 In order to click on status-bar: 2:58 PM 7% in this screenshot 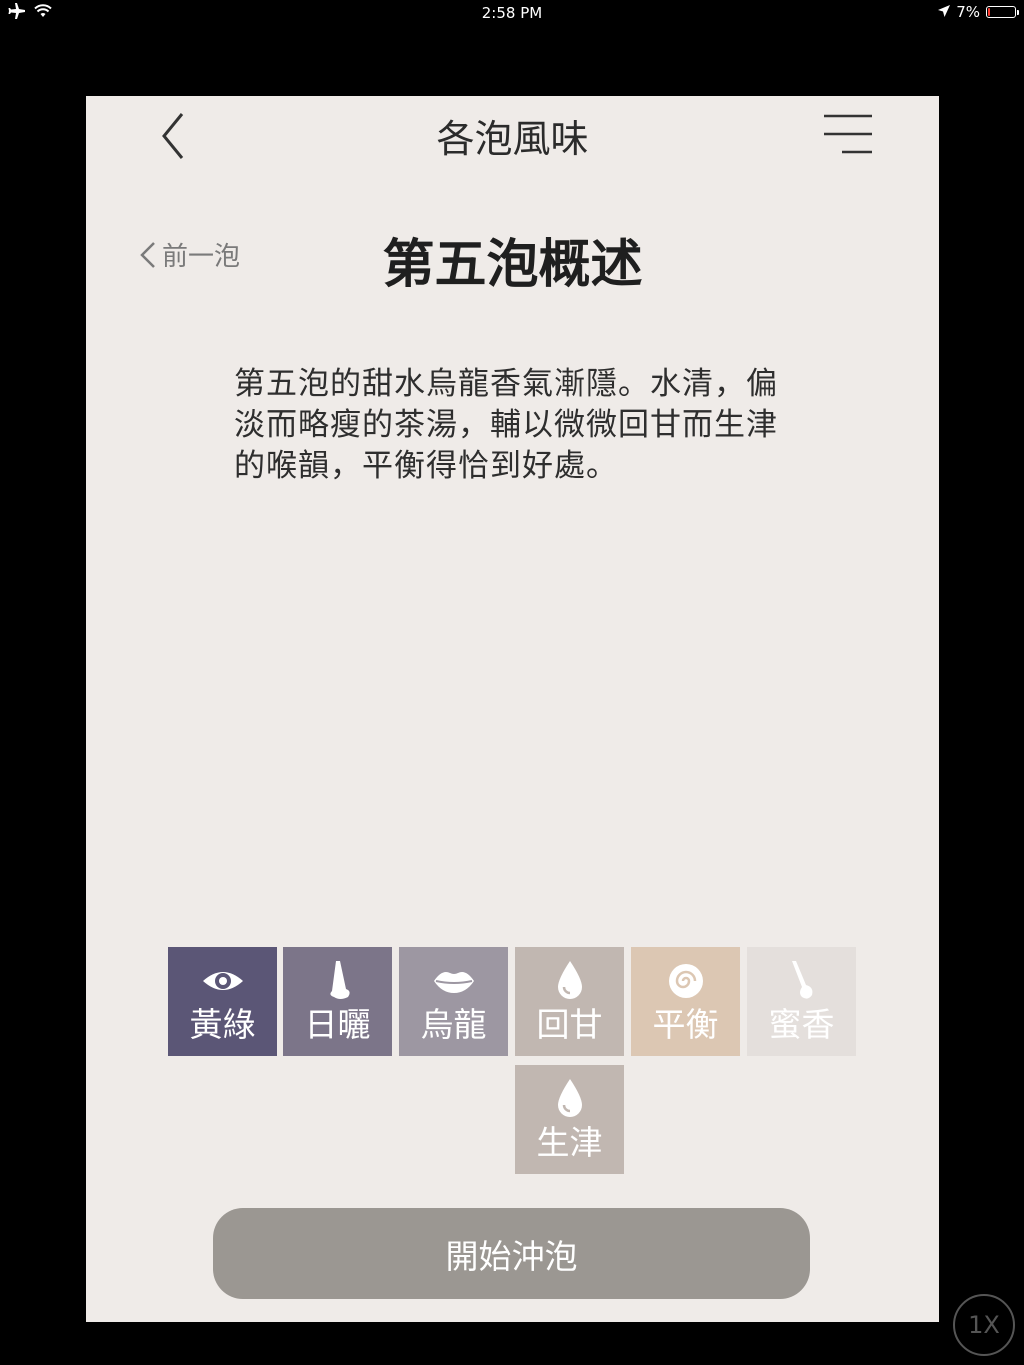, I will do `click(512, 14)`.